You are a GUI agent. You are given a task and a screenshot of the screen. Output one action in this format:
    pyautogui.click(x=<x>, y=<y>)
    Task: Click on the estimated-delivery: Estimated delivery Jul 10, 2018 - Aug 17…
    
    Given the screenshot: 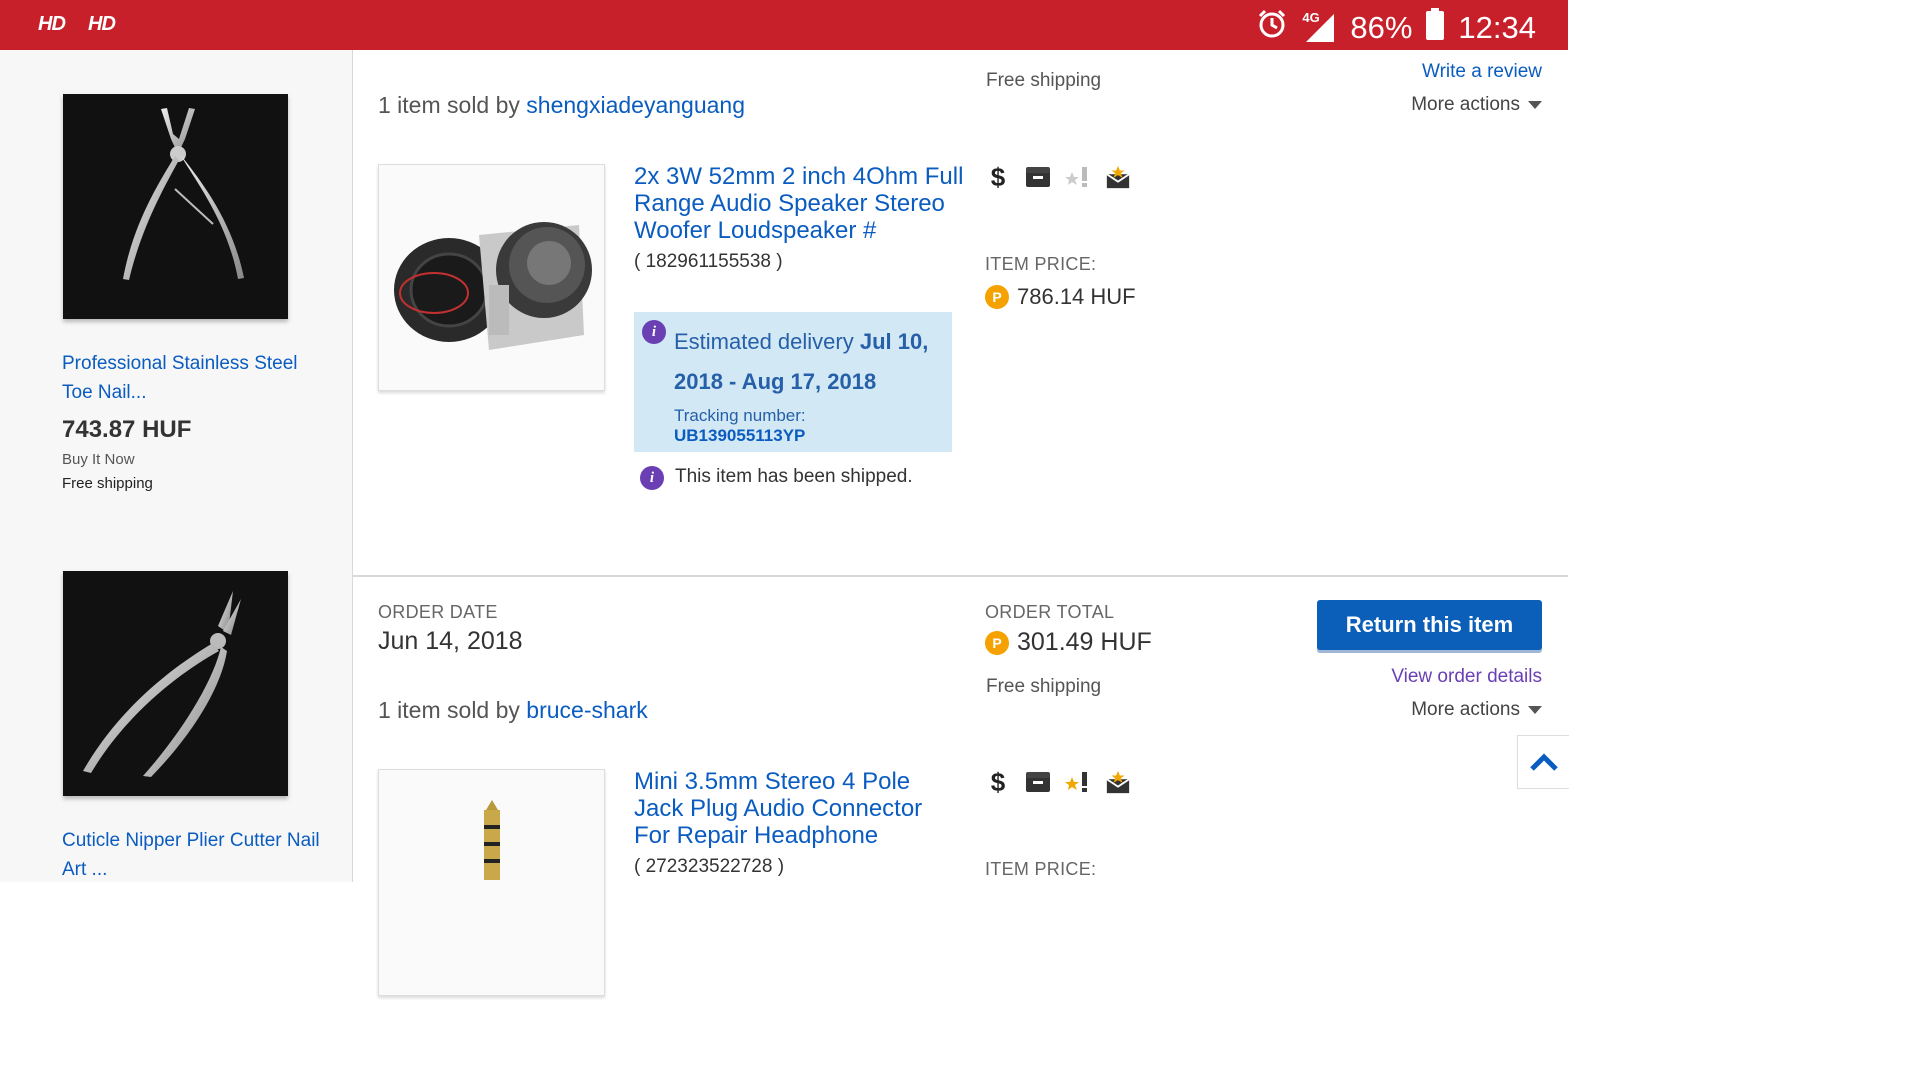 What is the action you would take?
    pyautogui.click(x=809, y=362)
    